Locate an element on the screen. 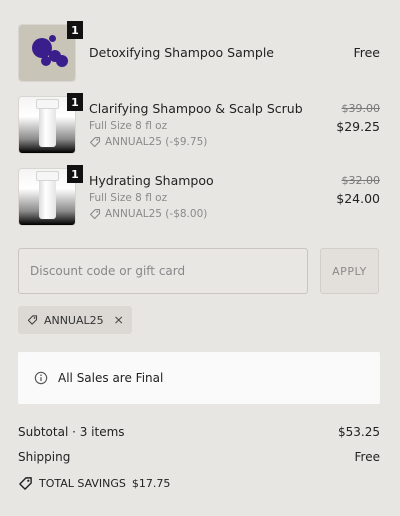  shipping-label: Shipping is located at coordinates (44, 457).